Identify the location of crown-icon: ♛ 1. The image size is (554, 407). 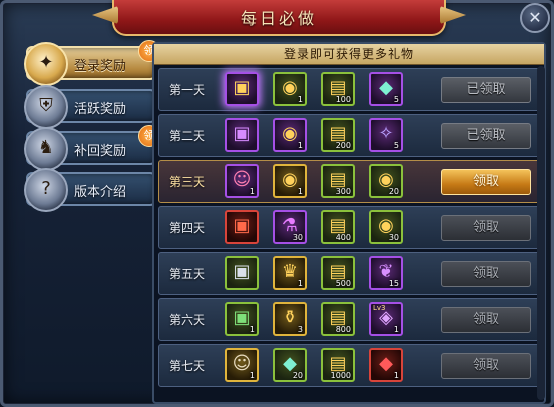
(290, 273).